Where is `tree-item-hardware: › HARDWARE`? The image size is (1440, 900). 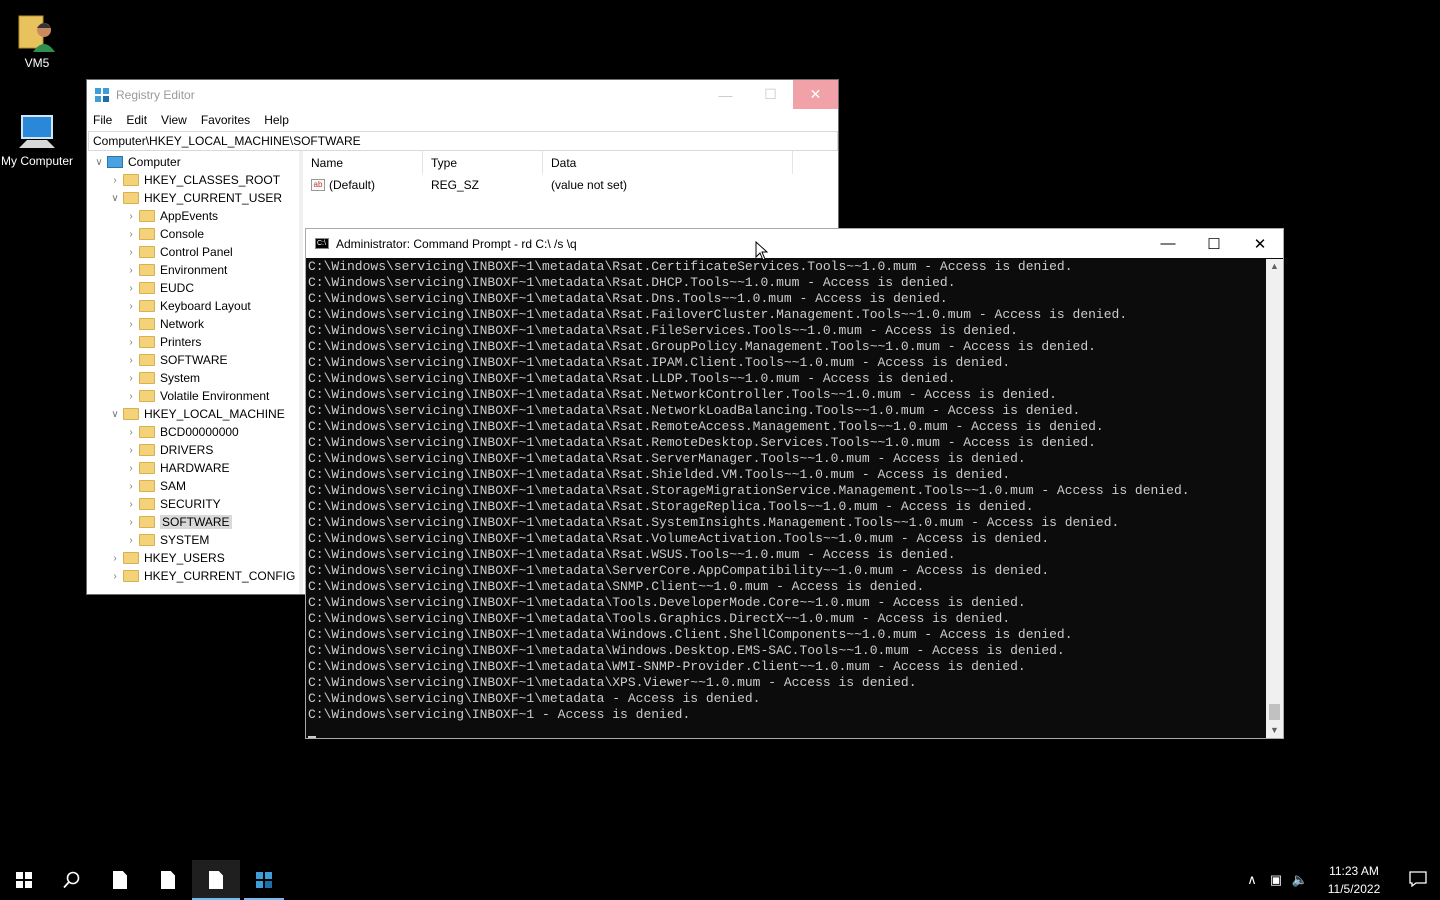
tree-item-hardware: › HARDWARE is located at coordinates (193, 468).